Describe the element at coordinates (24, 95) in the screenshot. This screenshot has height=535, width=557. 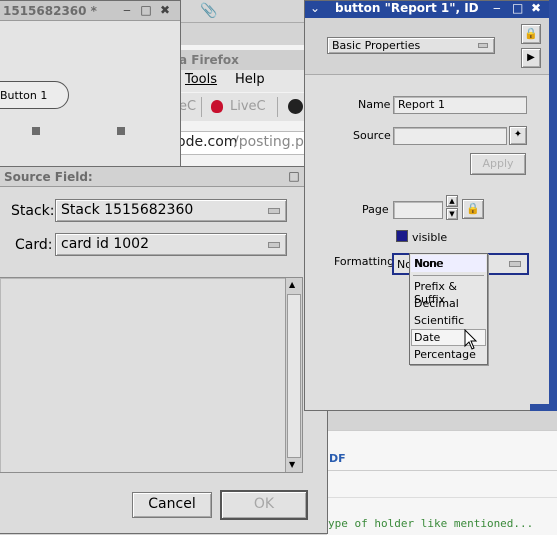
I see `button-1-label: Button 1` at that location.